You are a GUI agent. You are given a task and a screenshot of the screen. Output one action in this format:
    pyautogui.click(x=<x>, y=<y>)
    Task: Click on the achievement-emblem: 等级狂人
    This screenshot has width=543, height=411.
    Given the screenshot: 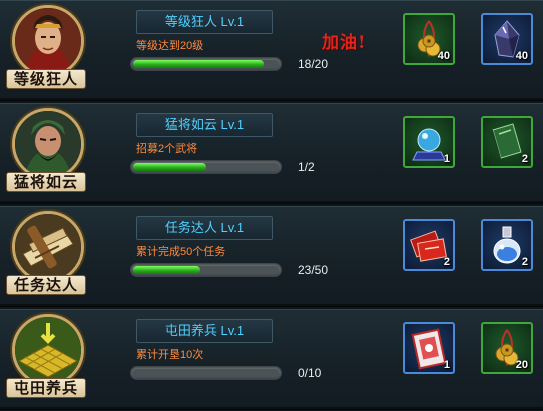 What is the action you would take?
    pyautogui.click(x=46, y=51)
    